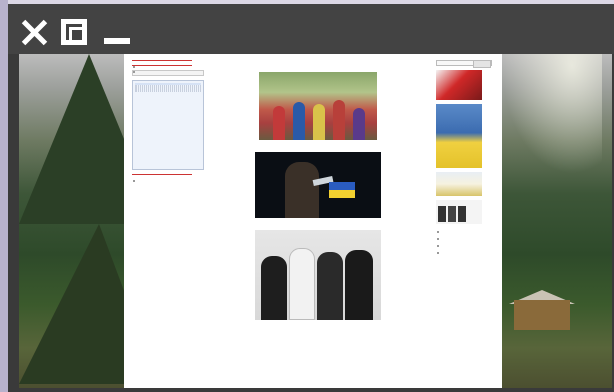 The height and width of the screenshot is (392, 614). I want to click on concert-singer-photo, so click(318, 185).